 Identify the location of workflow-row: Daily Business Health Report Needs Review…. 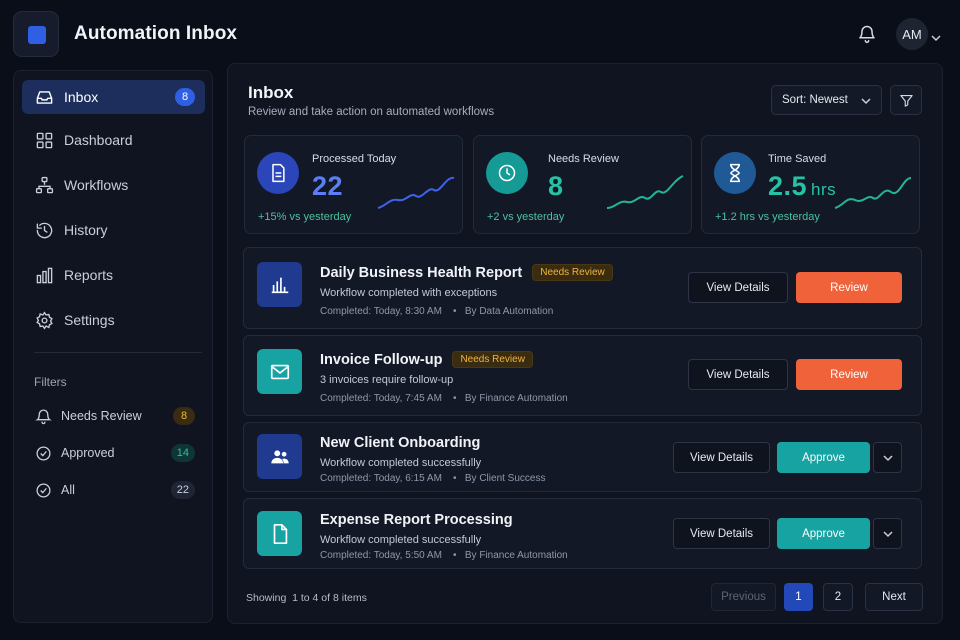
(582, 288).